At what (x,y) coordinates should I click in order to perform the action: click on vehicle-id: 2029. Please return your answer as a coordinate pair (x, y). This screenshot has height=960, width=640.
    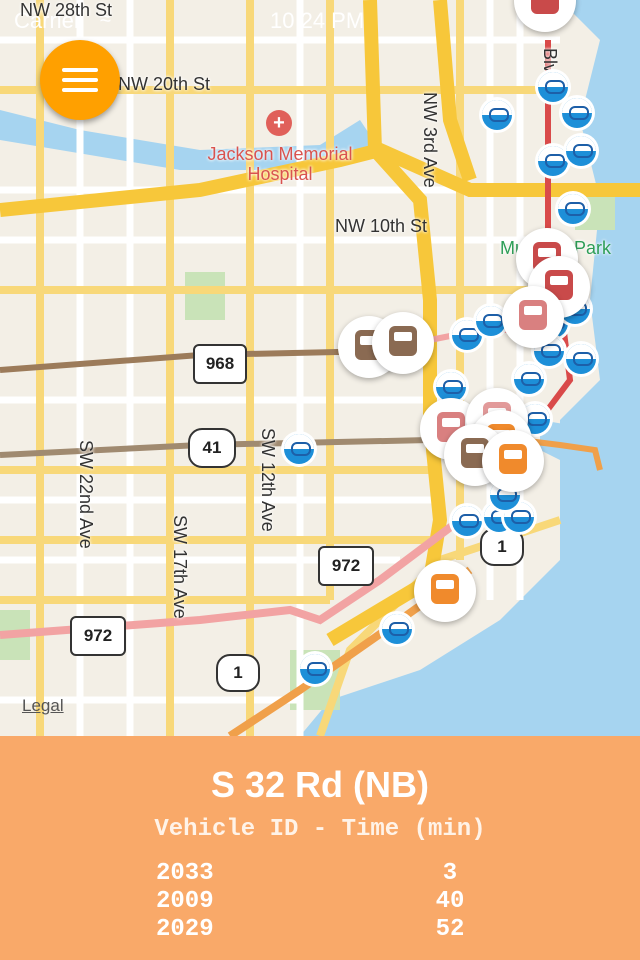
    Looking at the image, I should click on (185, 929).